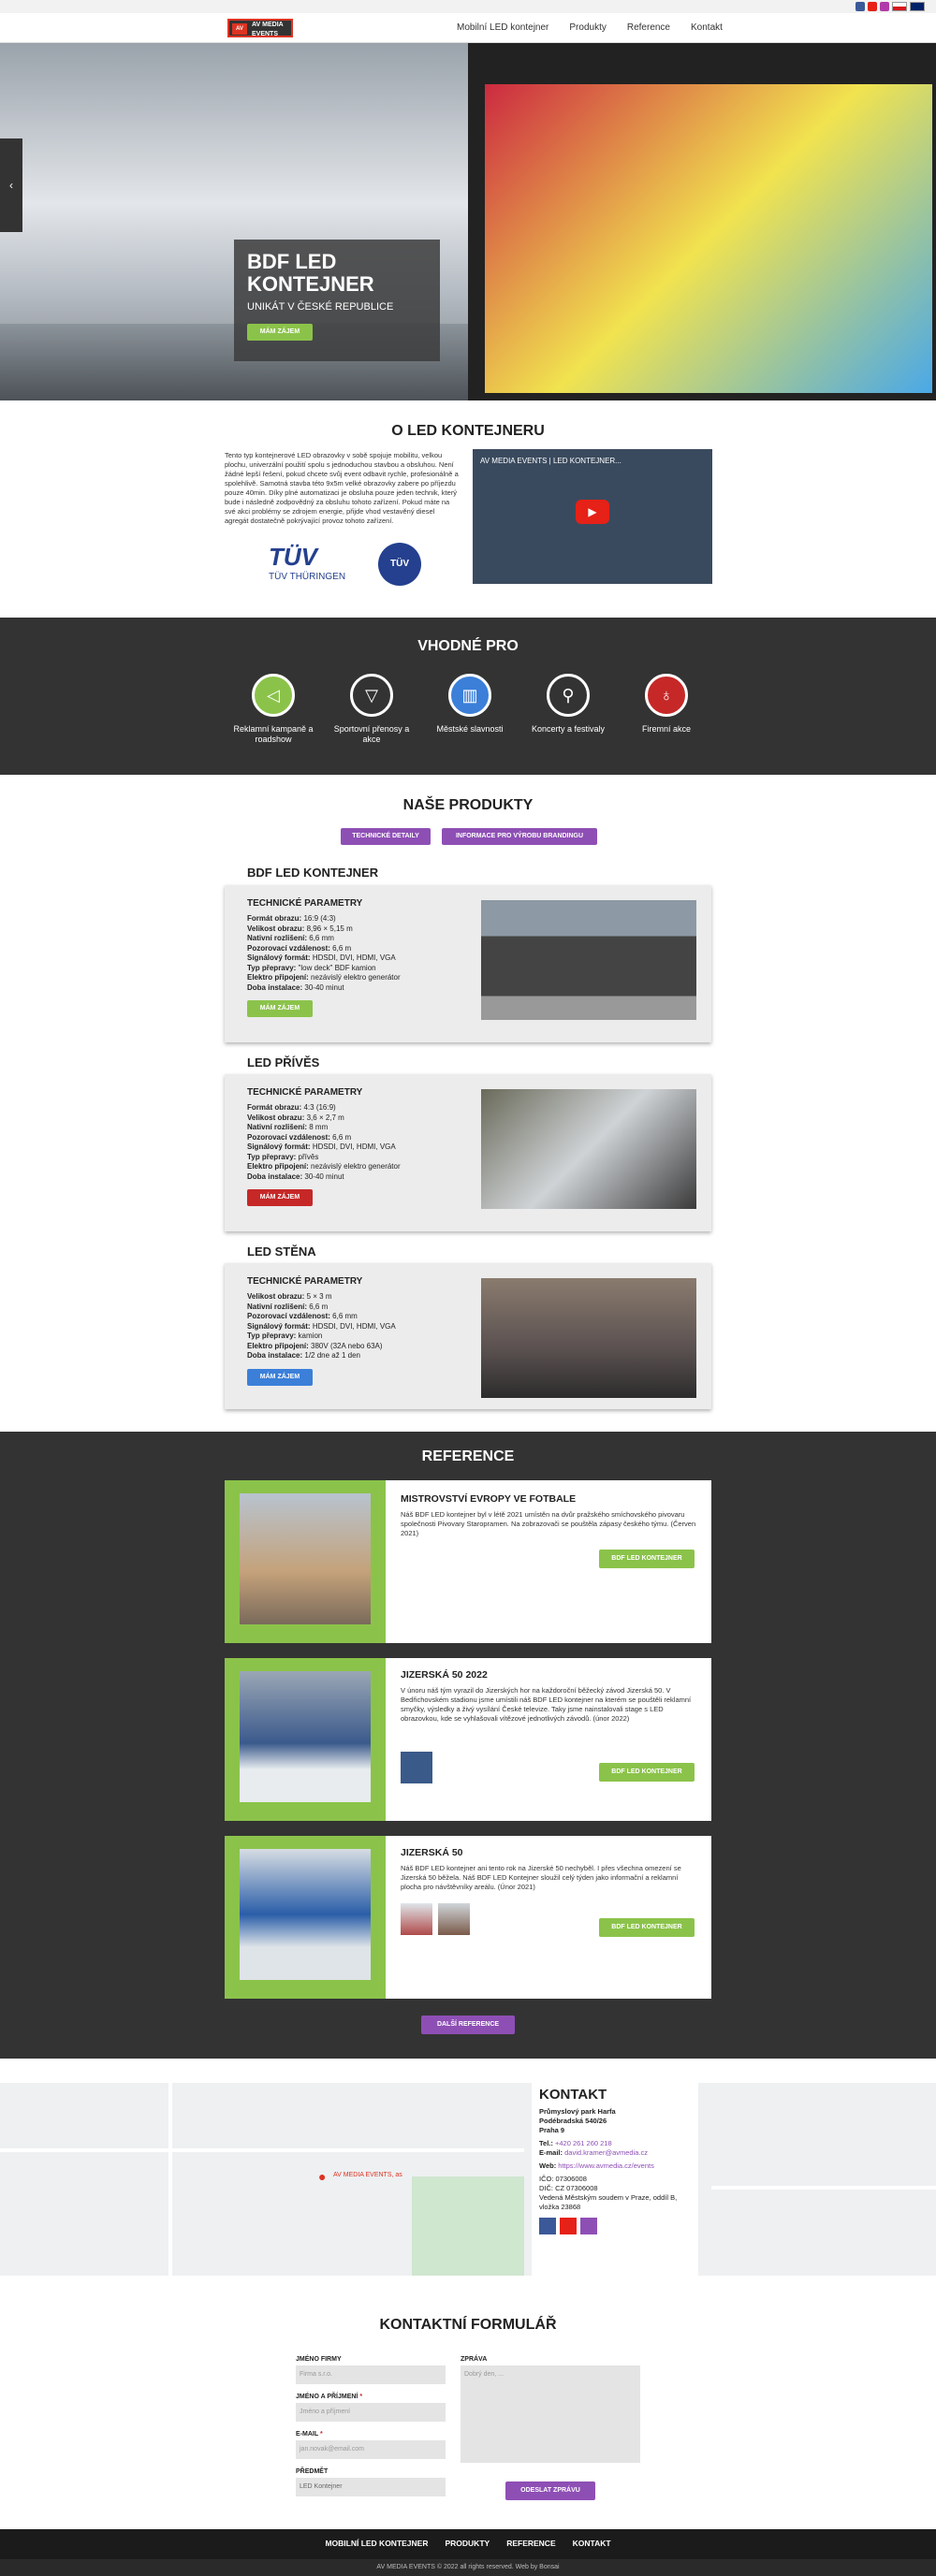  I want to click on map-park, so click(468, 2226).